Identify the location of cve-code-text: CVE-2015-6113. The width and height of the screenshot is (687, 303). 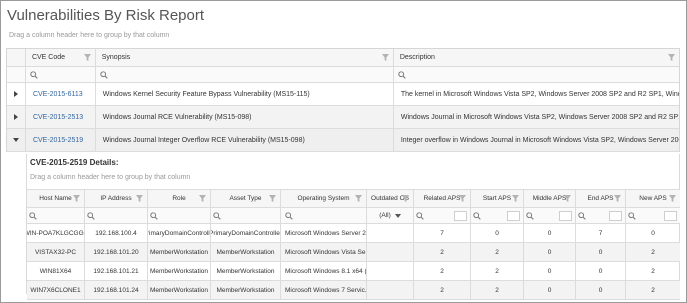
(58, 94).